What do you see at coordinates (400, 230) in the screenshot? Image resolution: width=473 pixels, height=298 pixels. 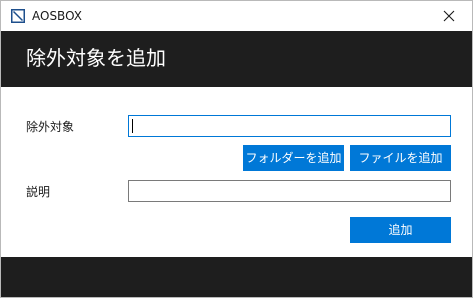 I see `add-button: 追加` at bounding box center [400, 230].